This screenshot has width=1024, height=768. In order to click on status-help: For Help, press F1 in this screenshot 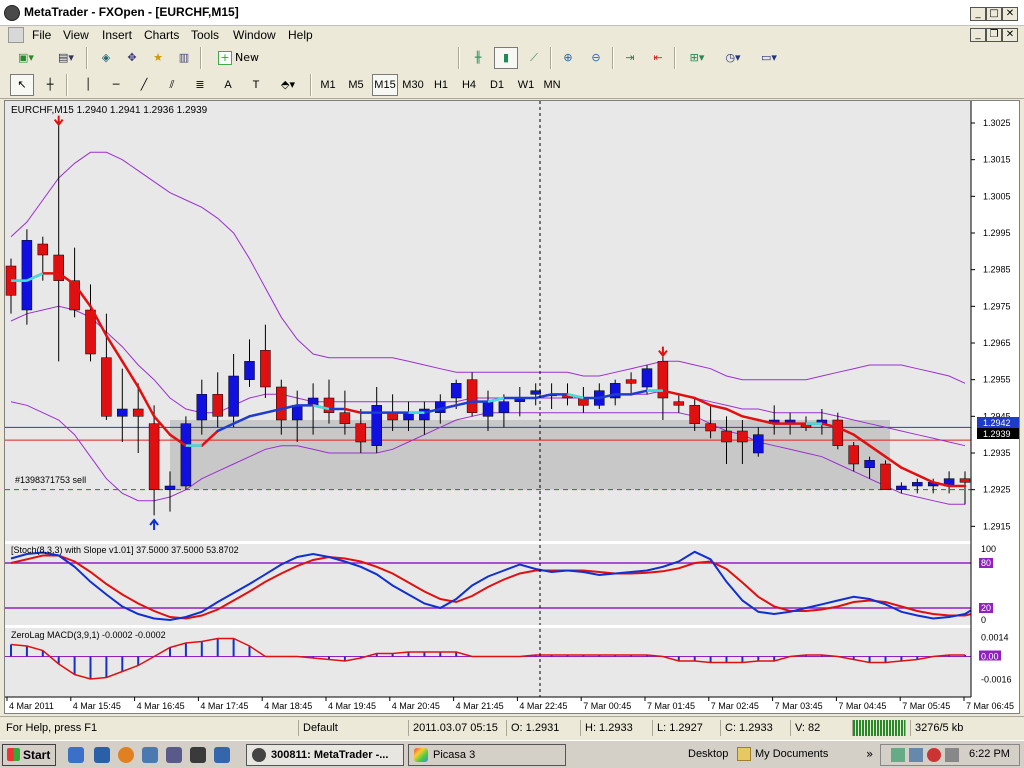, I will do `click(52, 728)`.